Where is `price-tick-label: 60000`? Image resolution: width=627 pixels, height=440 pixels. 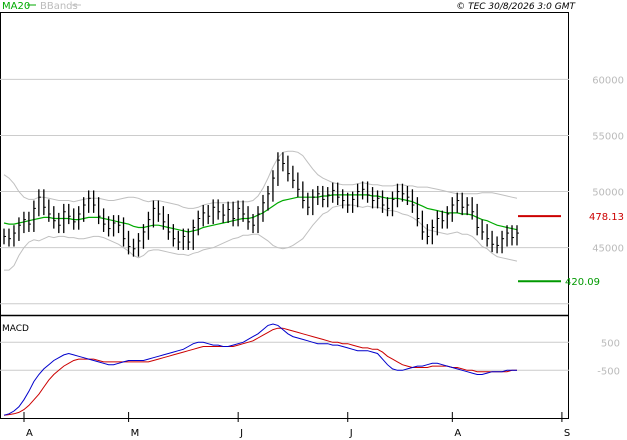
price-tick-label: 60000 is located at coordinates (608, 80).